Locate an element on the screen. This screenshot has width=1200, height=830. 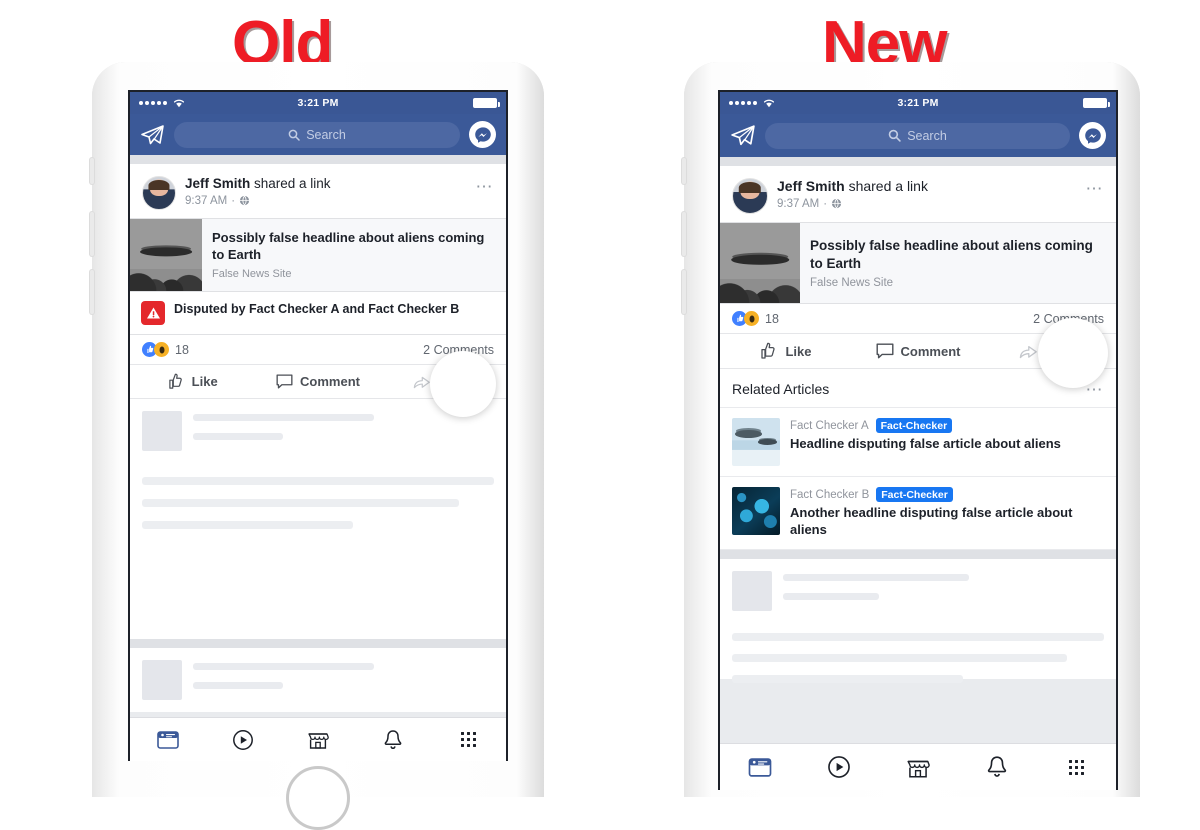
related-article-source: Fact Checker B is located at coordinates (830, 494).